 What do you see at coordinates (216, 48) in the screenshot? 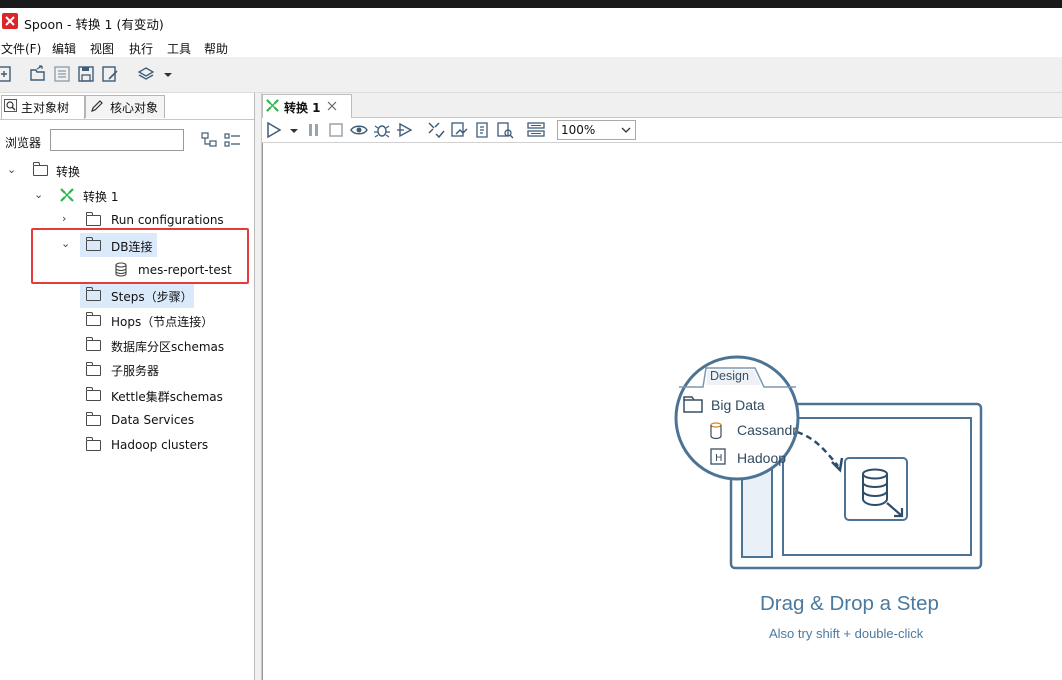
I see `menu-help: 帮助` at bounding box center [216, 48].